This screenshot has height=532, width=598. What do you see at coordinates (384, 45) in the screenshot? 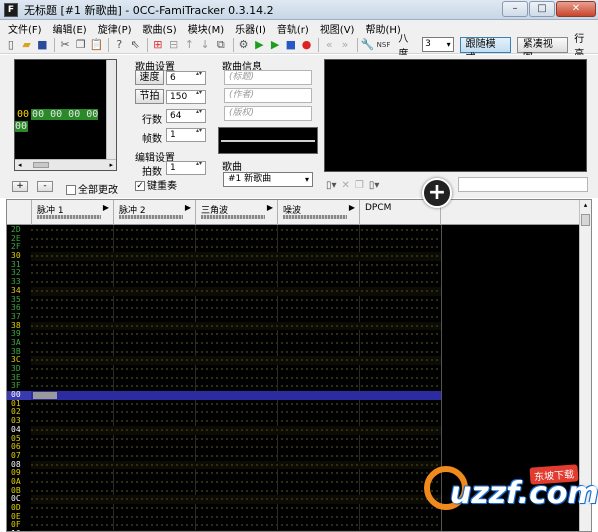
I see `nsf-export-icon: NSF` at bounding box center [384, 45].